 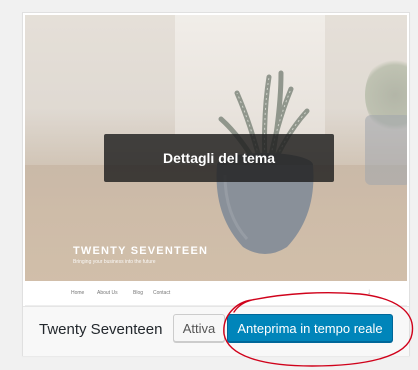 What do you see at coordinates (101, 329) in the screenshot?
I see `theme-name: Twenty Seventeen` at bounding box center [101, 329].